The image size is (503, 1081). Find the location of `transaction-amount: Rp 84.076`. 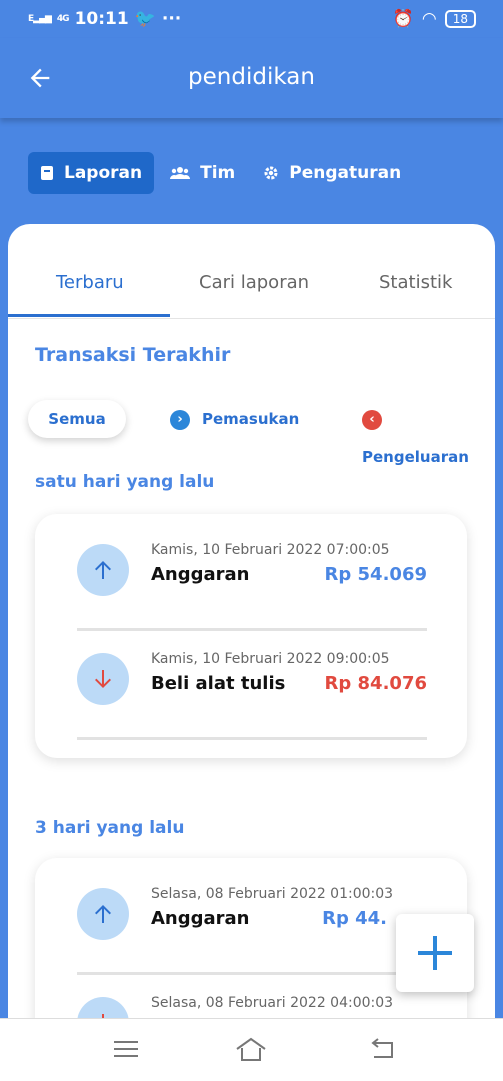

transaction-amount: Rp 84.076 is located at coordinates (375, 683).